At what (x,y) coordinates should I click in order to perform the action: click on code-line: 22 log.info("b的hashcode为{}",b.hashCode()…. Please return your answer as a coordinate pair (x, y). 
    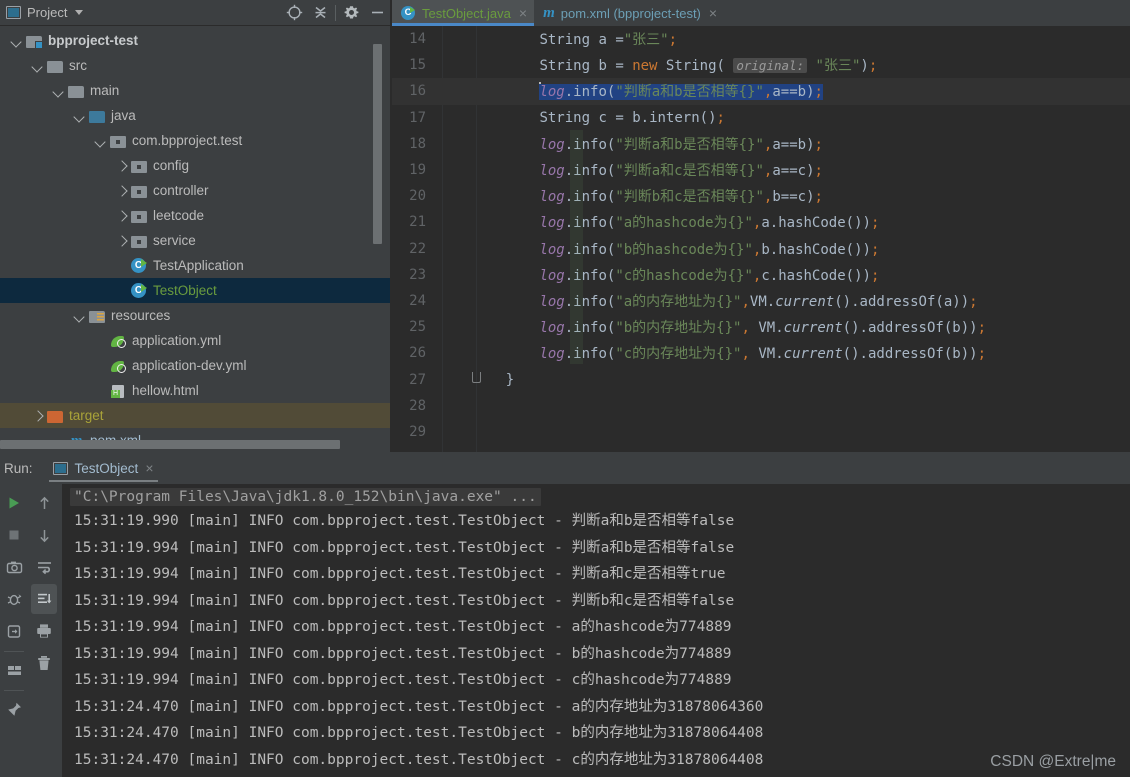
    Looking at the image, I should click on (761, 249).